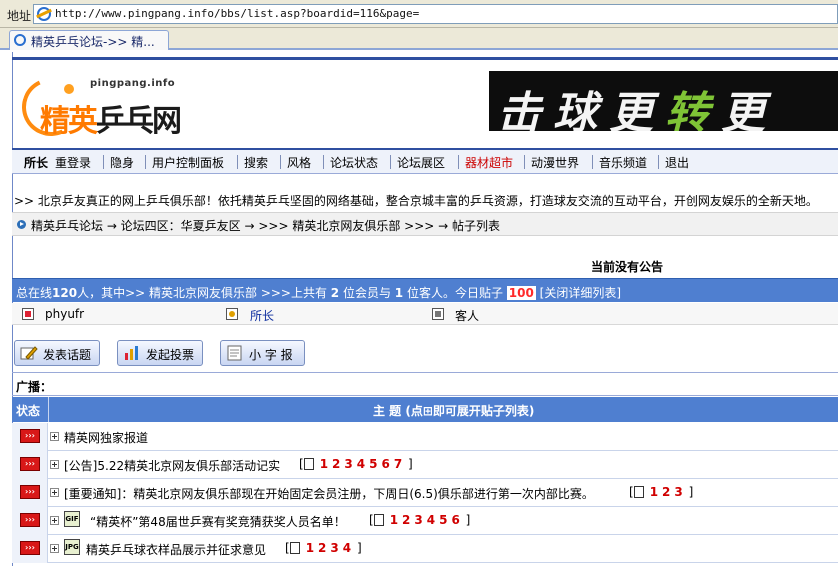 This screenshot has width=838, height=566. Describe the element at coordinates (354, 162) in the screenshot. I see `nav-item: 论坛状态` at that location.